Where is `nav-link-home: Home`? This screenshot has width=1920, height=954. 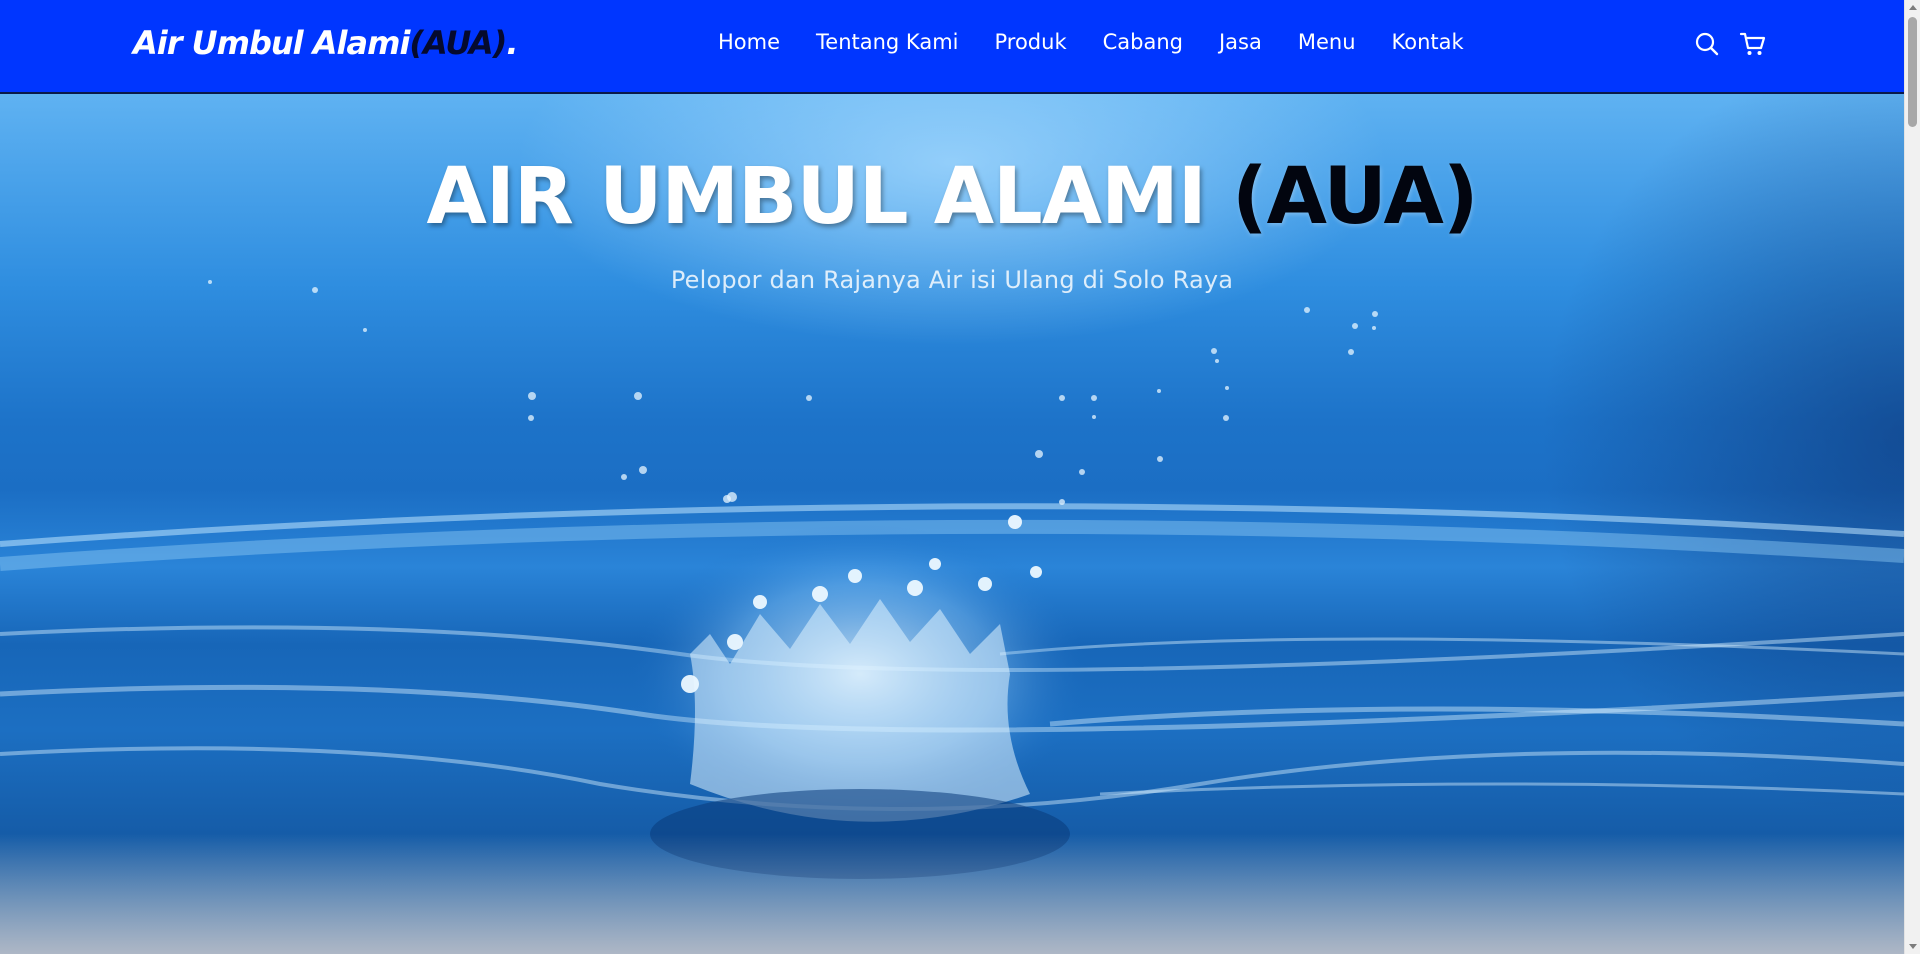 nav-link-home: Home is located at coordinates (749, 42).